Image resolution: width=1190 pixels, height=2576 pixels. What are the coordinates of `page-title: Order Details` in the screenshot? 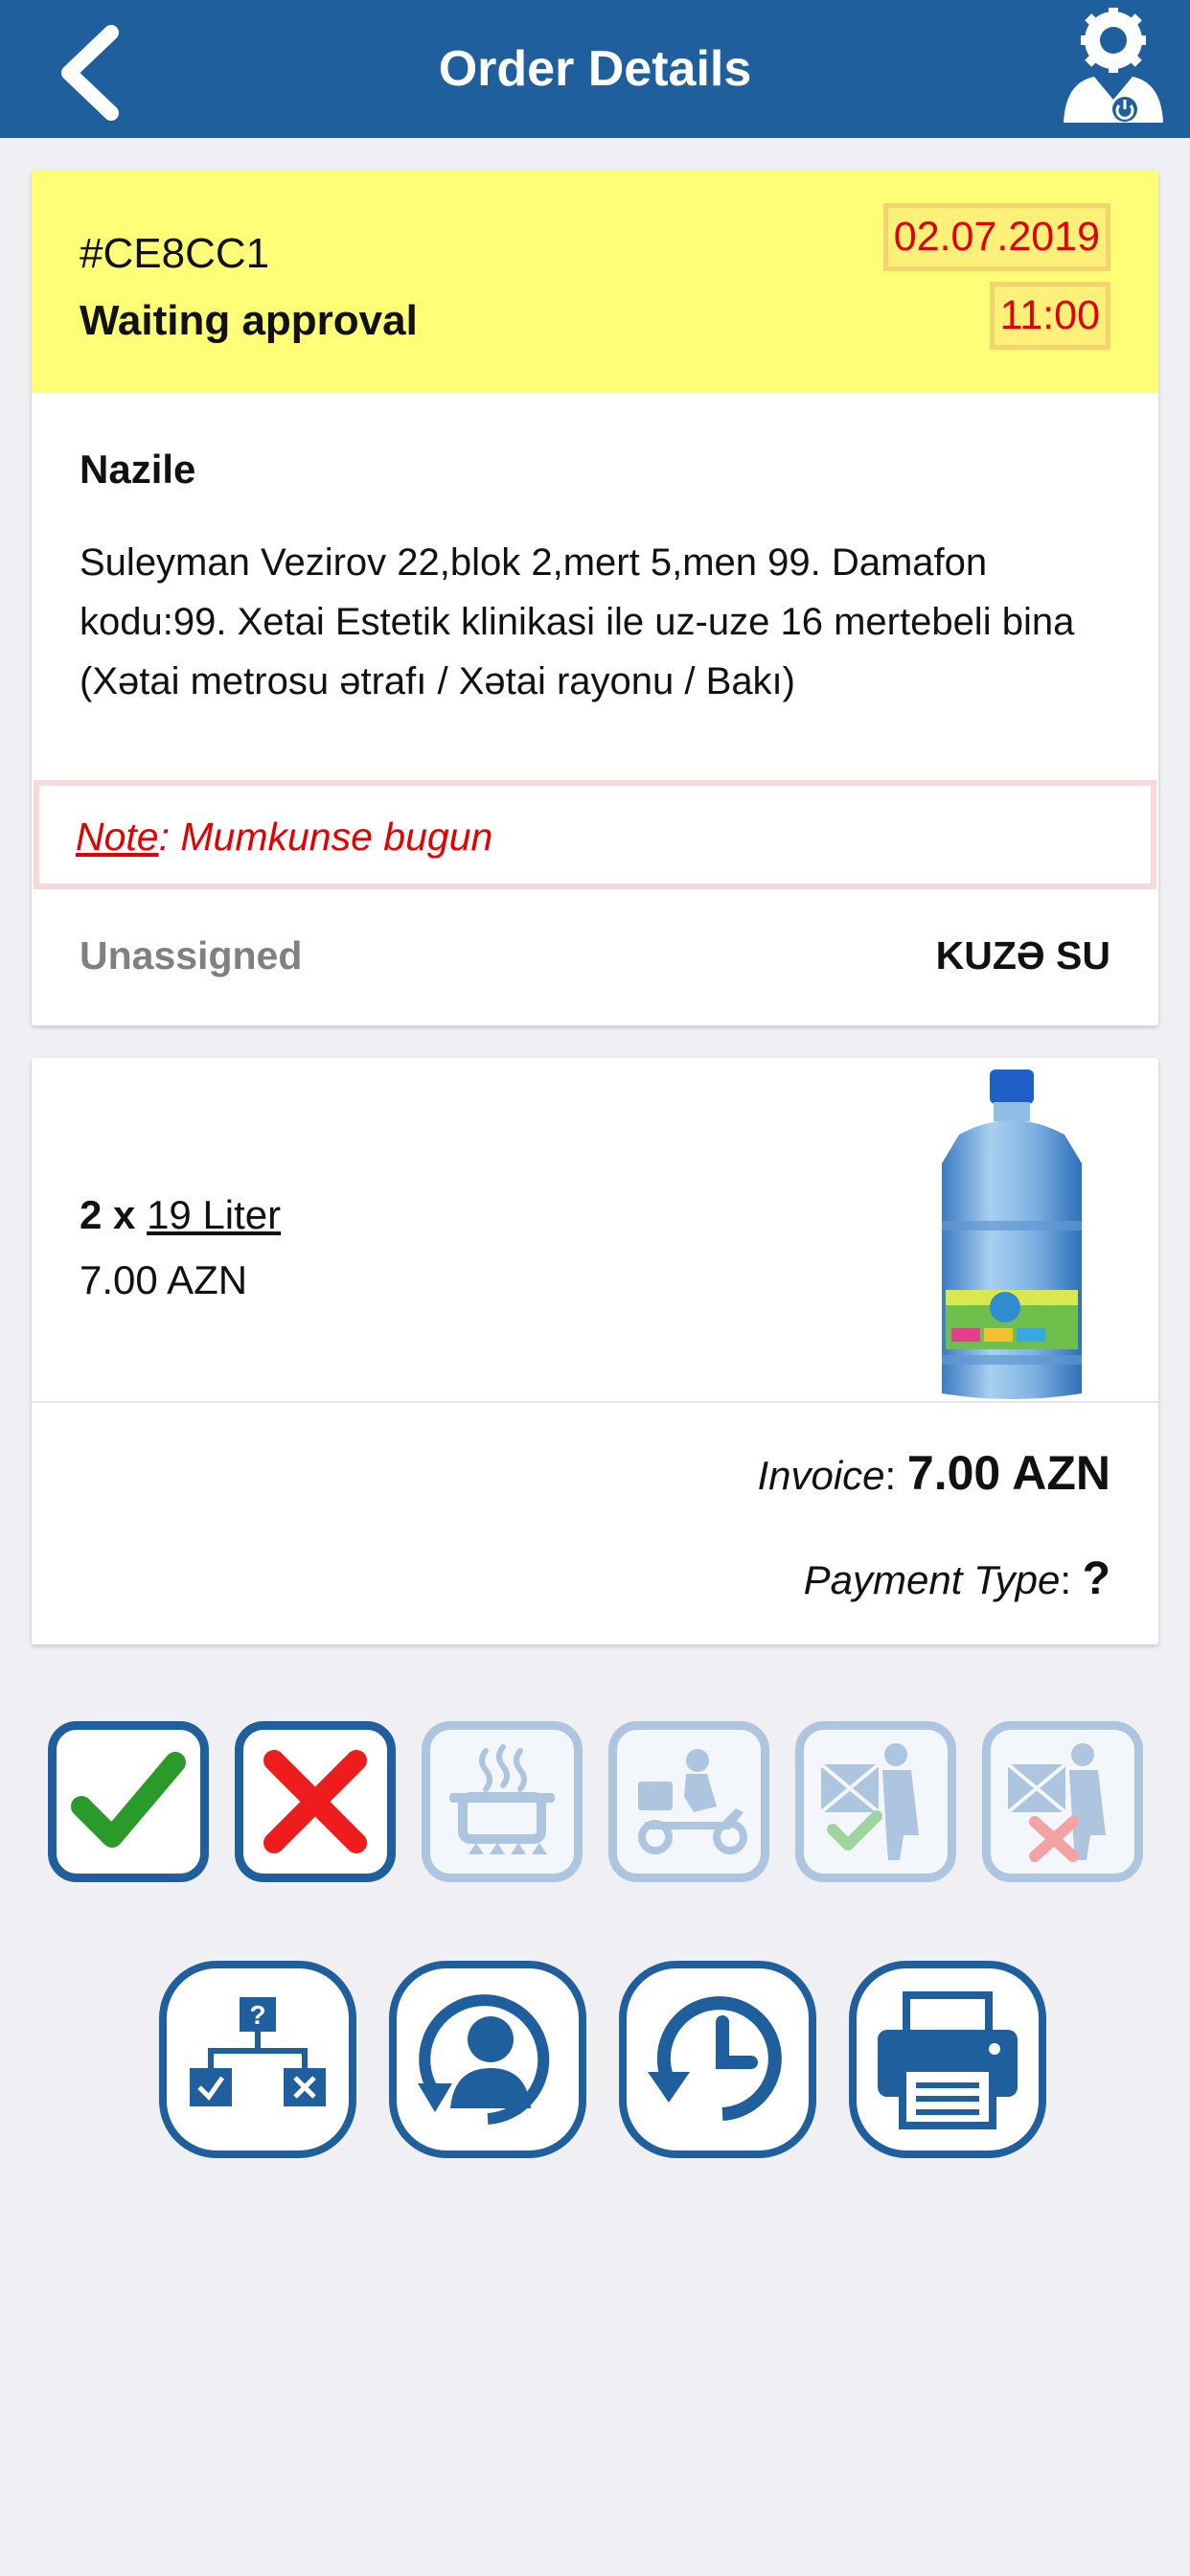 It's located at (595, 69).